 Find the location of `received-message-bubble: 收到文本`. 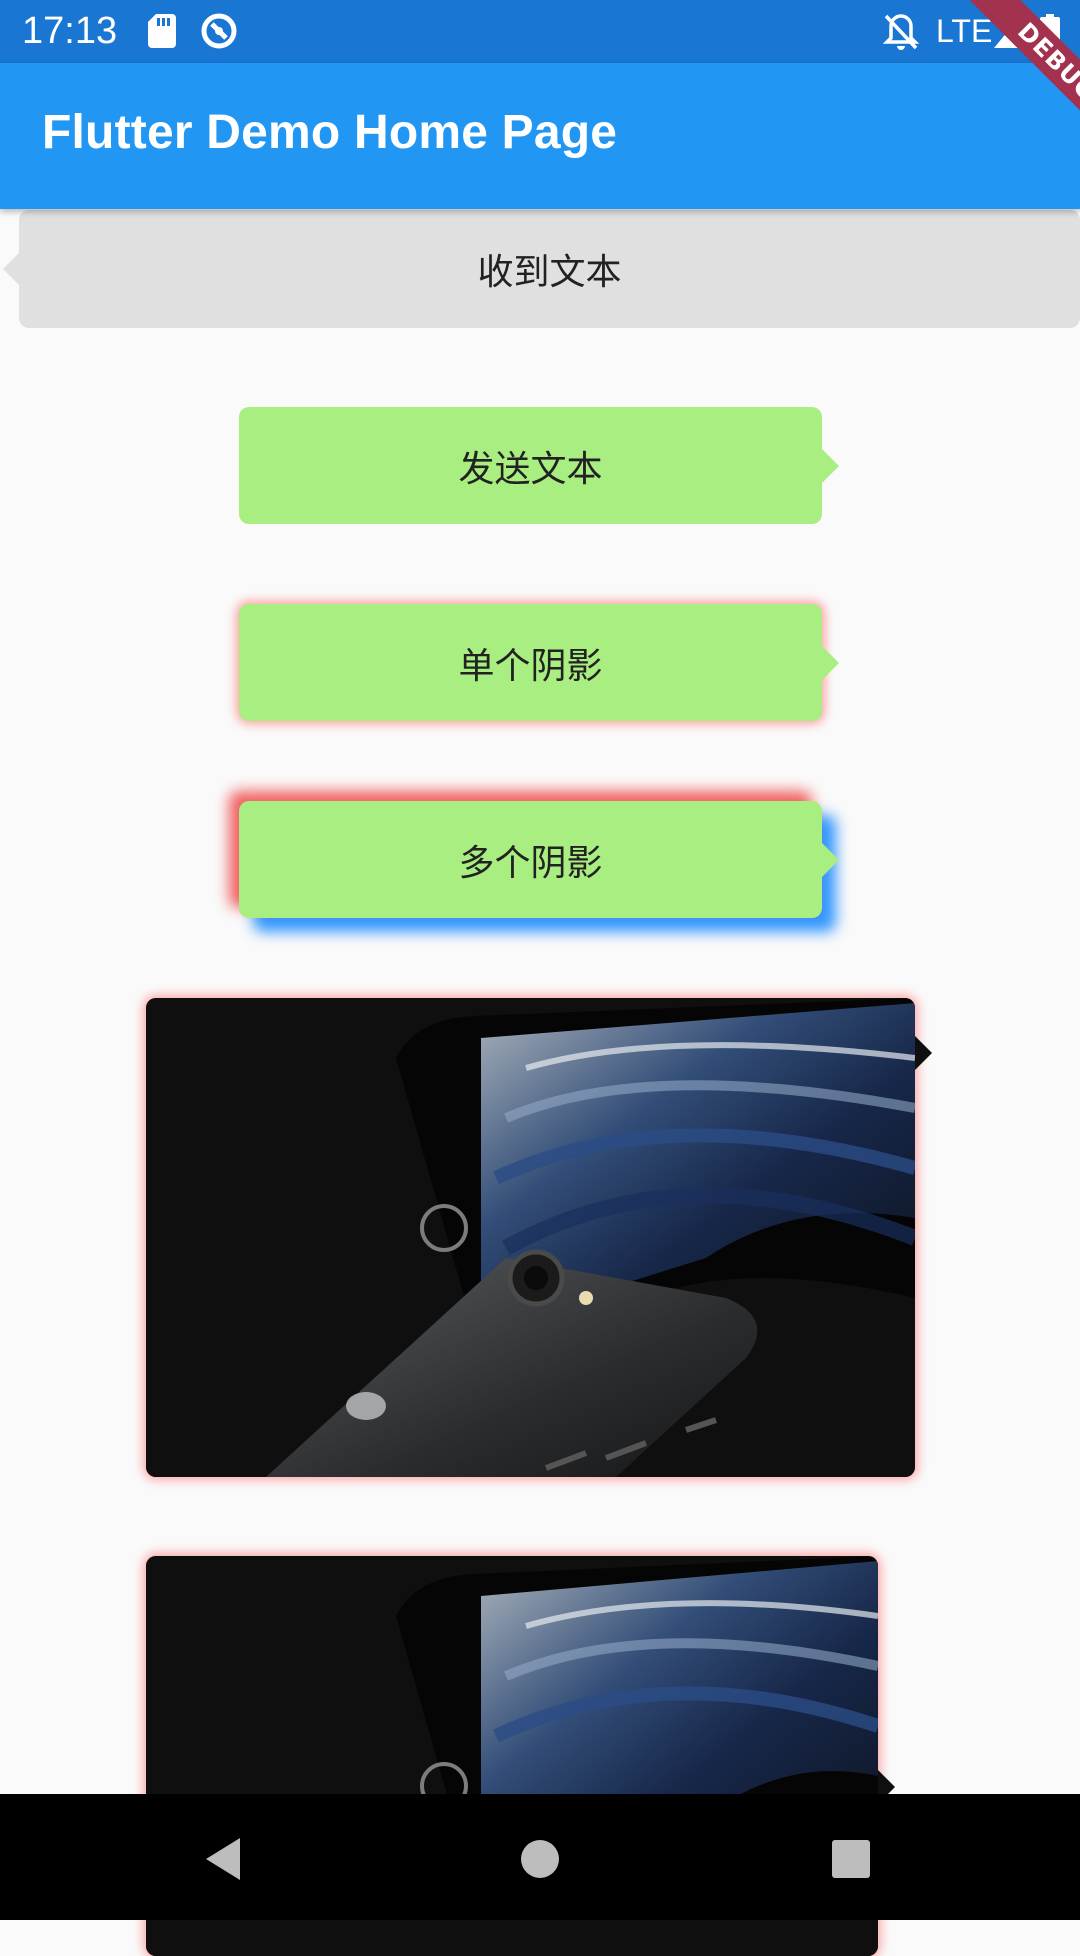

received-message-bubble: 收到文本 is located at coordinates (541, 269).